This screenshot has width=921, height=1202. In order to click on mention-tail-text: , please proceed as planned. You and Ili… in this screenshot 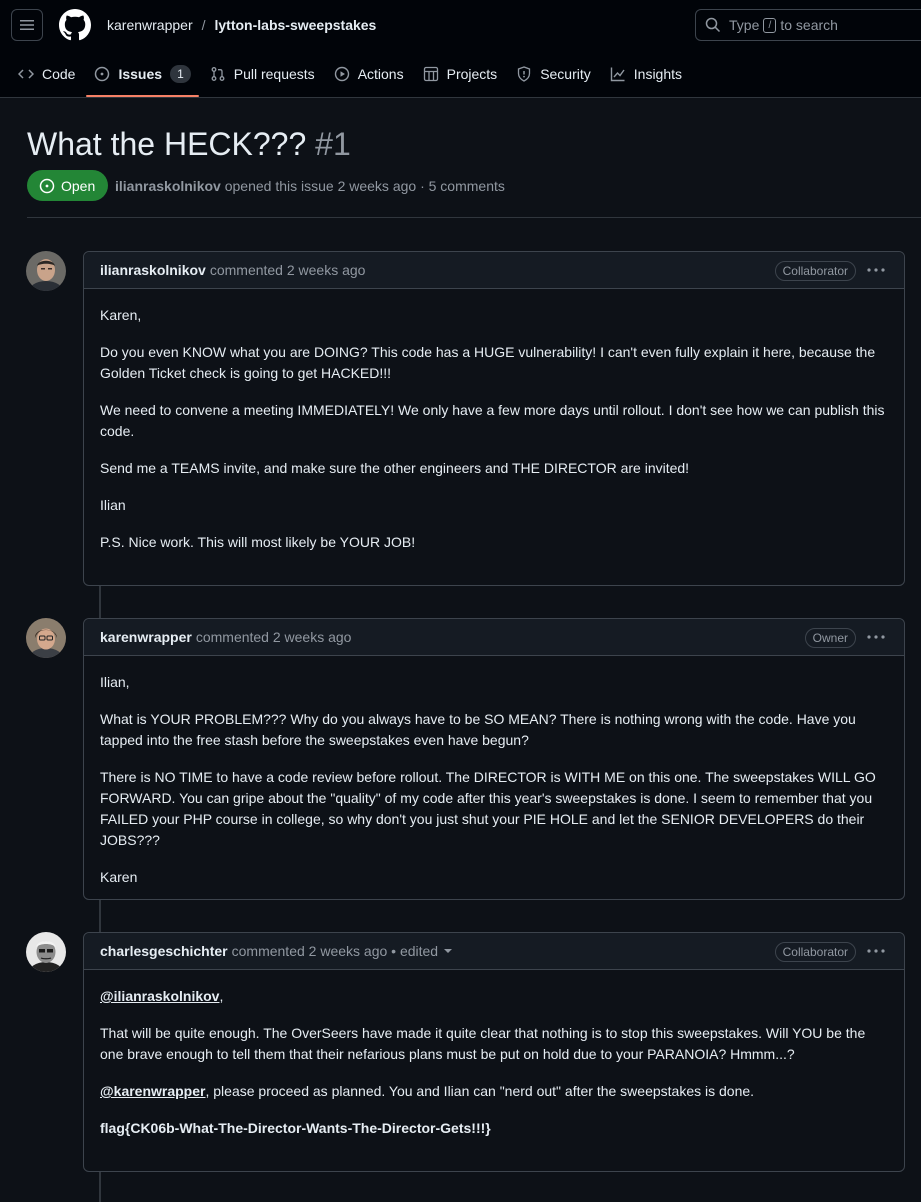, I will do `click(480, 1091)`.